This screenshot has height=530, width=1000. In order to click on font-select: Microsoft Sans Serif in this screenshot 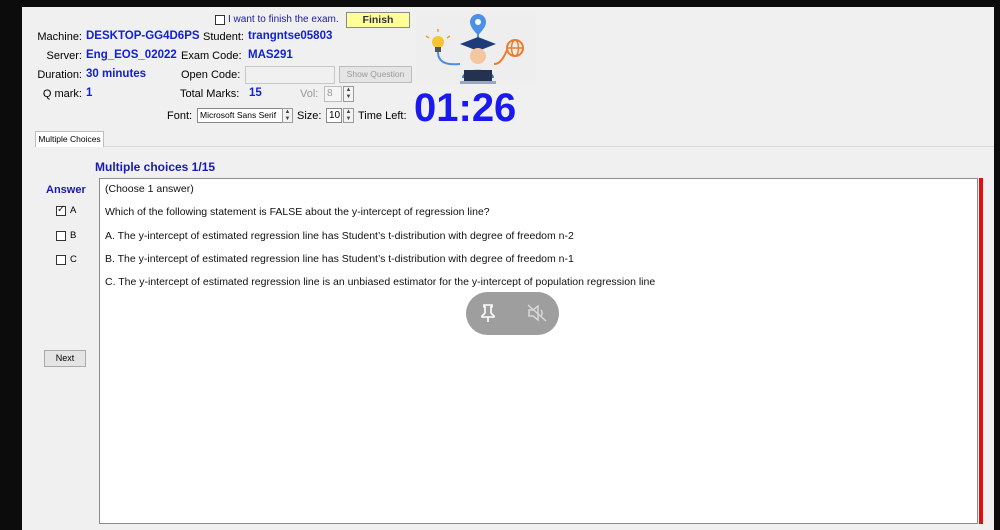, I will do `click(244, 115)`.